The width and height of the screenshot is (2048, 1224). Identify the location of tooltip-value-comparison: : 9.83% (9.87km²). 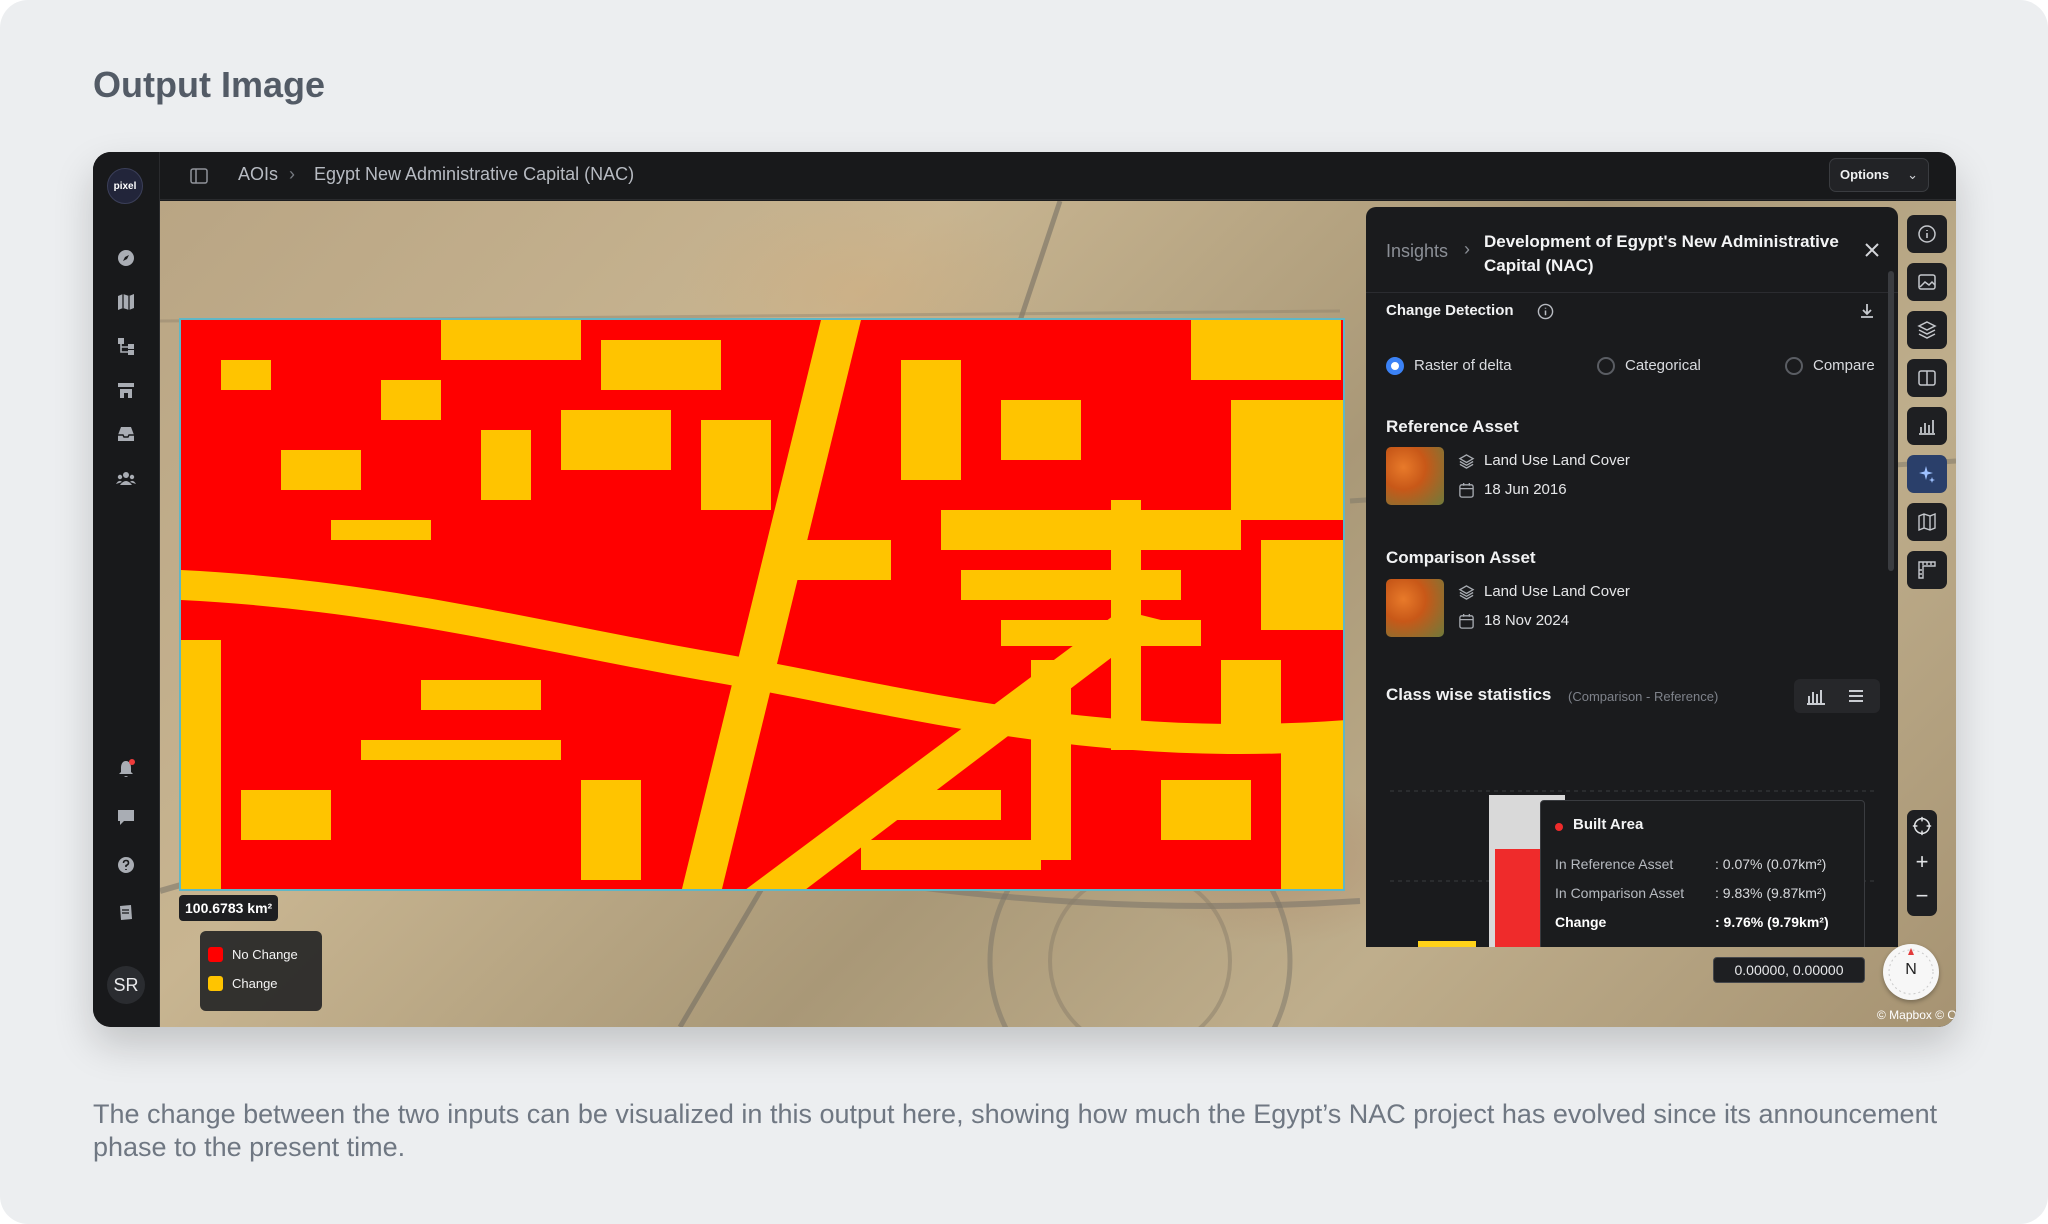
(1771, 893).